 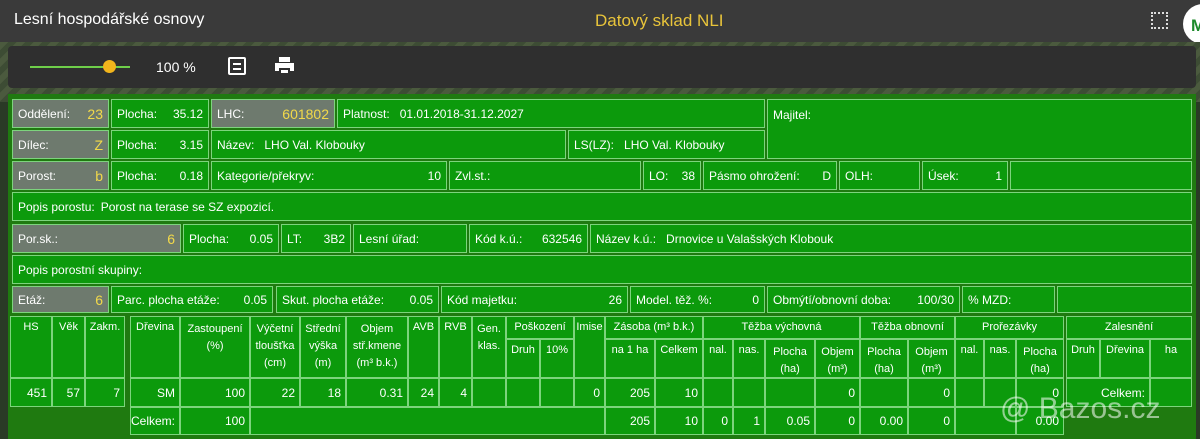 What do you see at coordinates (105, 392) in the screenshot?
I see `cell-zakm: 7` at bounding box center [105, 392].